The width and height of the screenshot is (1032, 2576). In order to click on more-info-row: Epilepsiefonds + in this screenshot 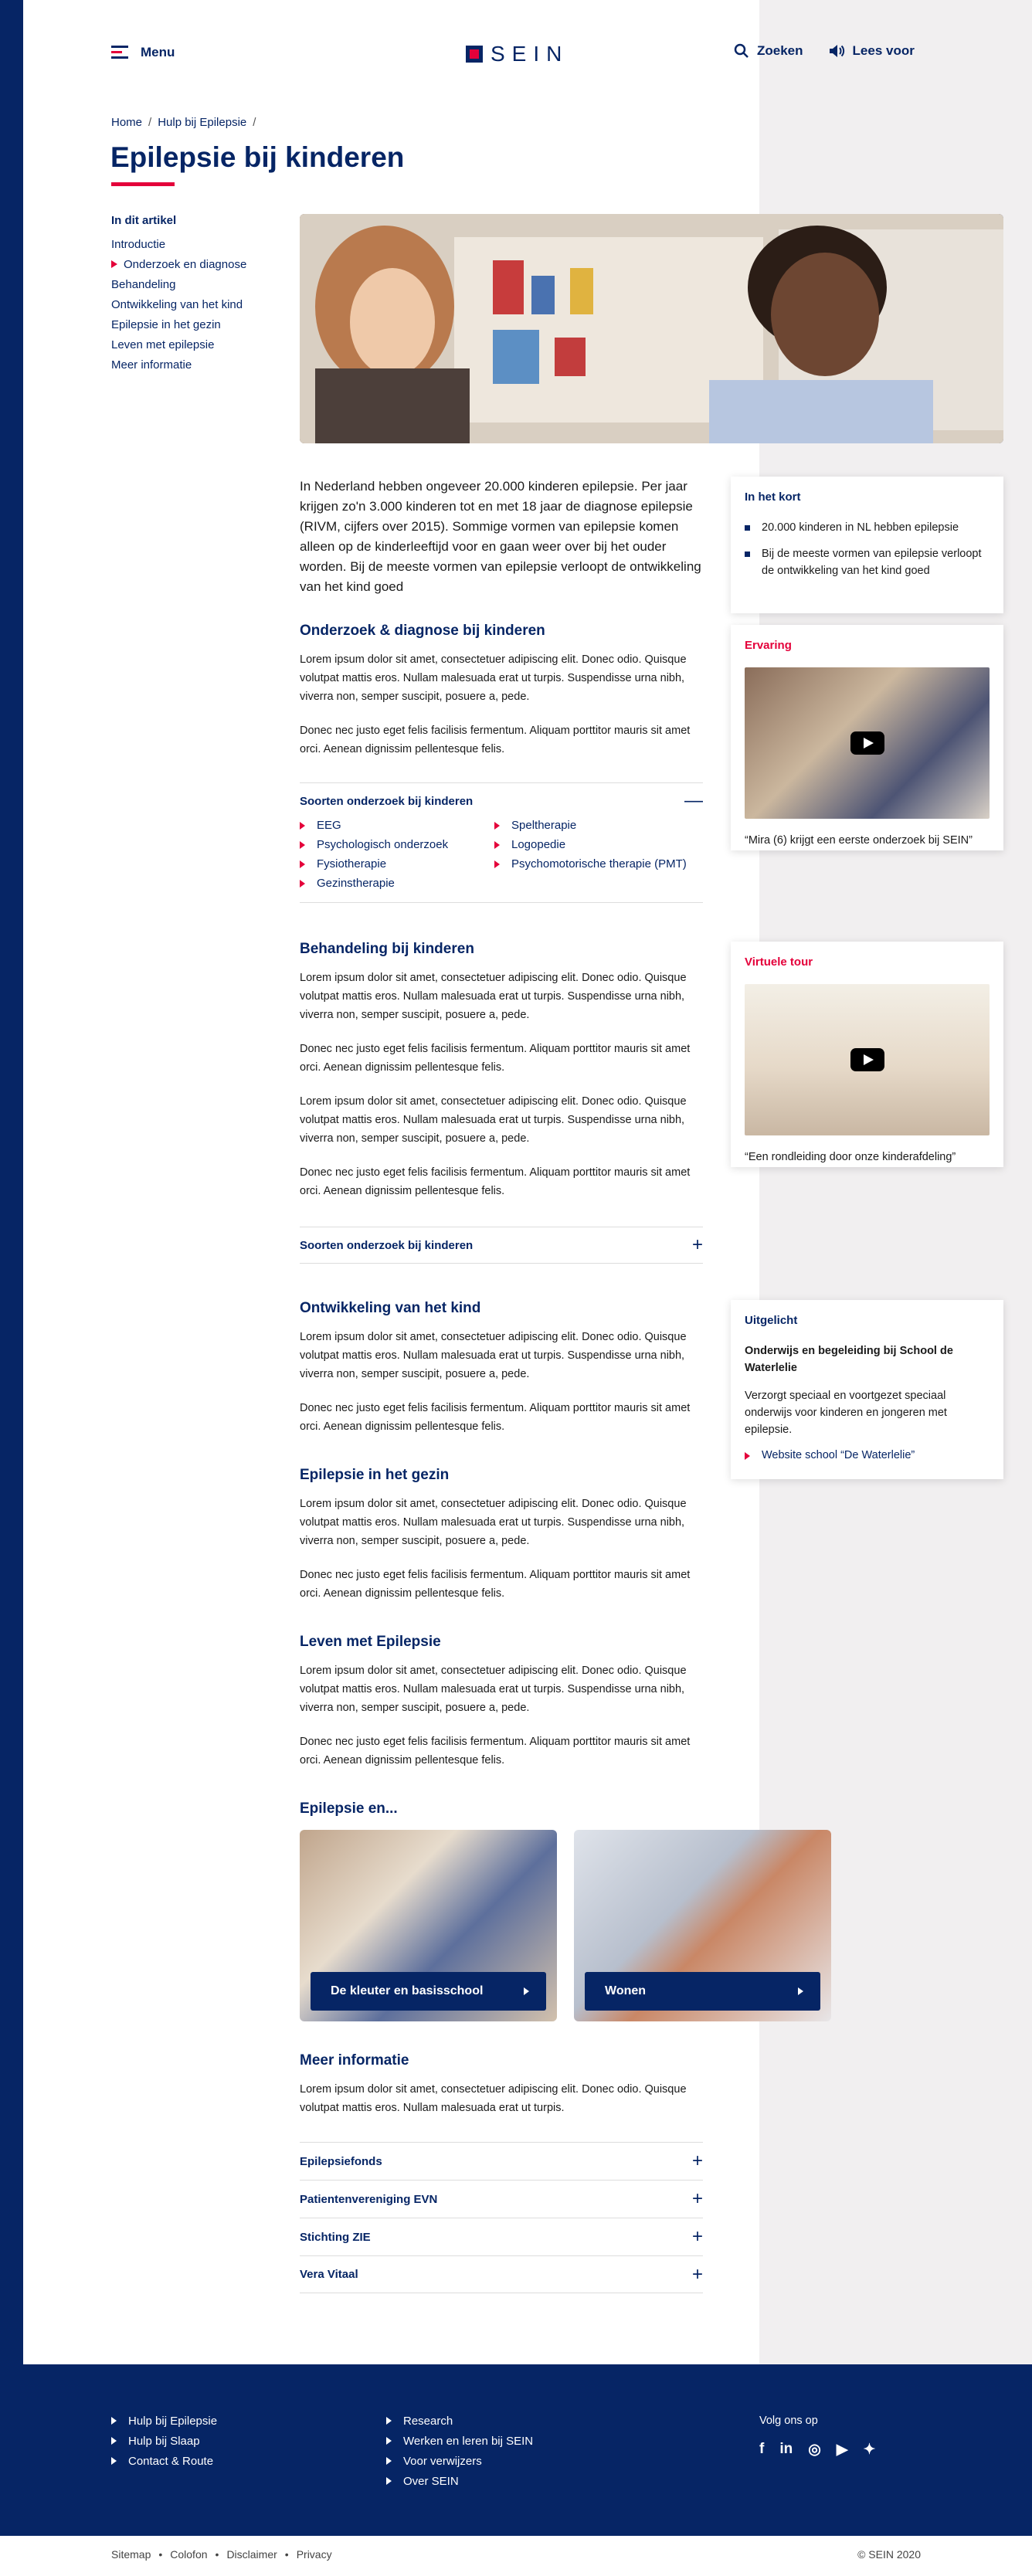, I will do `click(502, 2161)`.